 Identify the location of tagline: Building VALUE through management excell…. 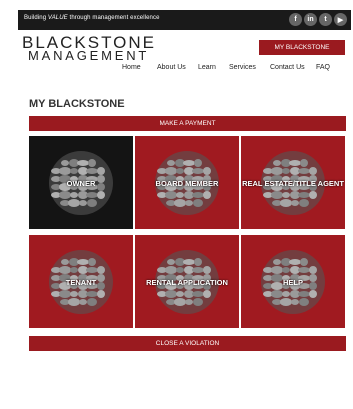
(92, 18).